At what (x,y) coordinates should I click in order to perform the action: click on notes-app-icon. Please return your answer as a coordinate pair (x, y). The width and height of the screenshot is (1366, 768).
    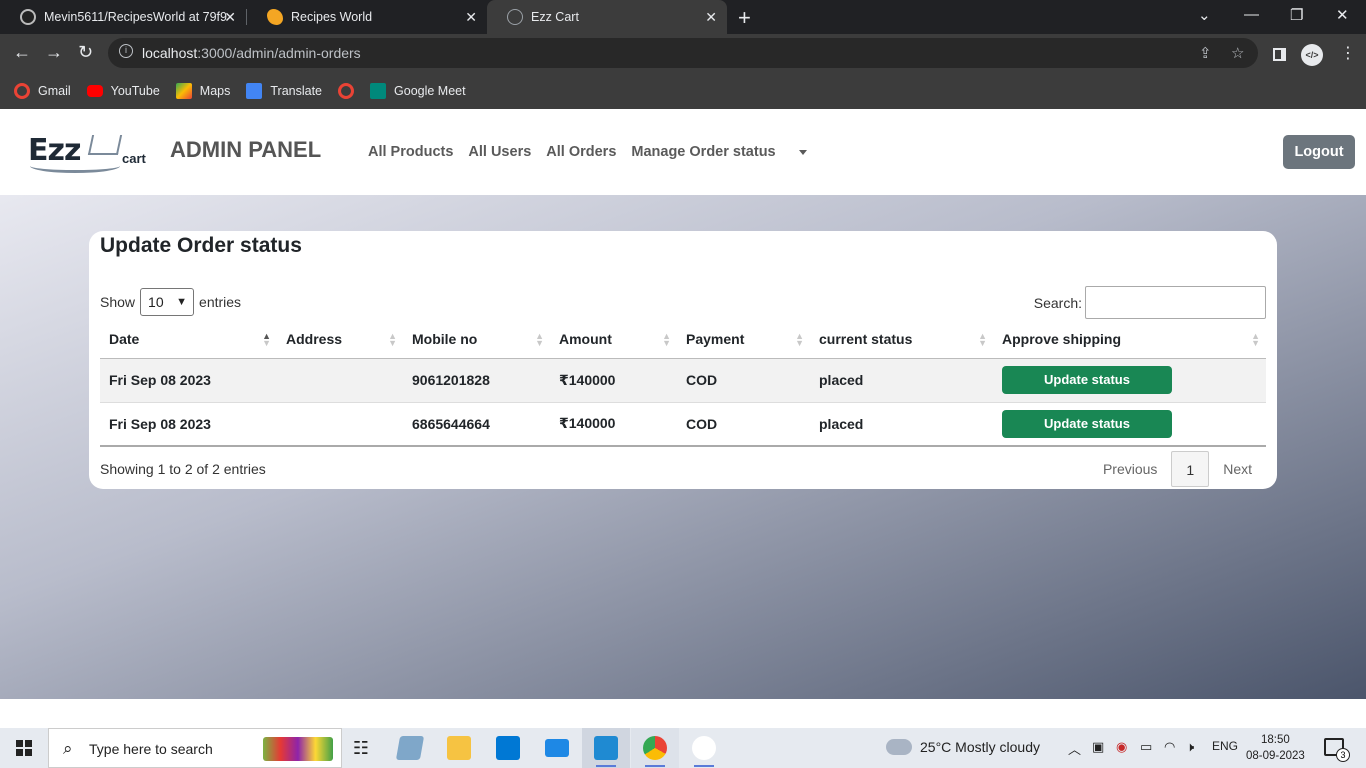
    Looking at the image, I should click on (410, 748).